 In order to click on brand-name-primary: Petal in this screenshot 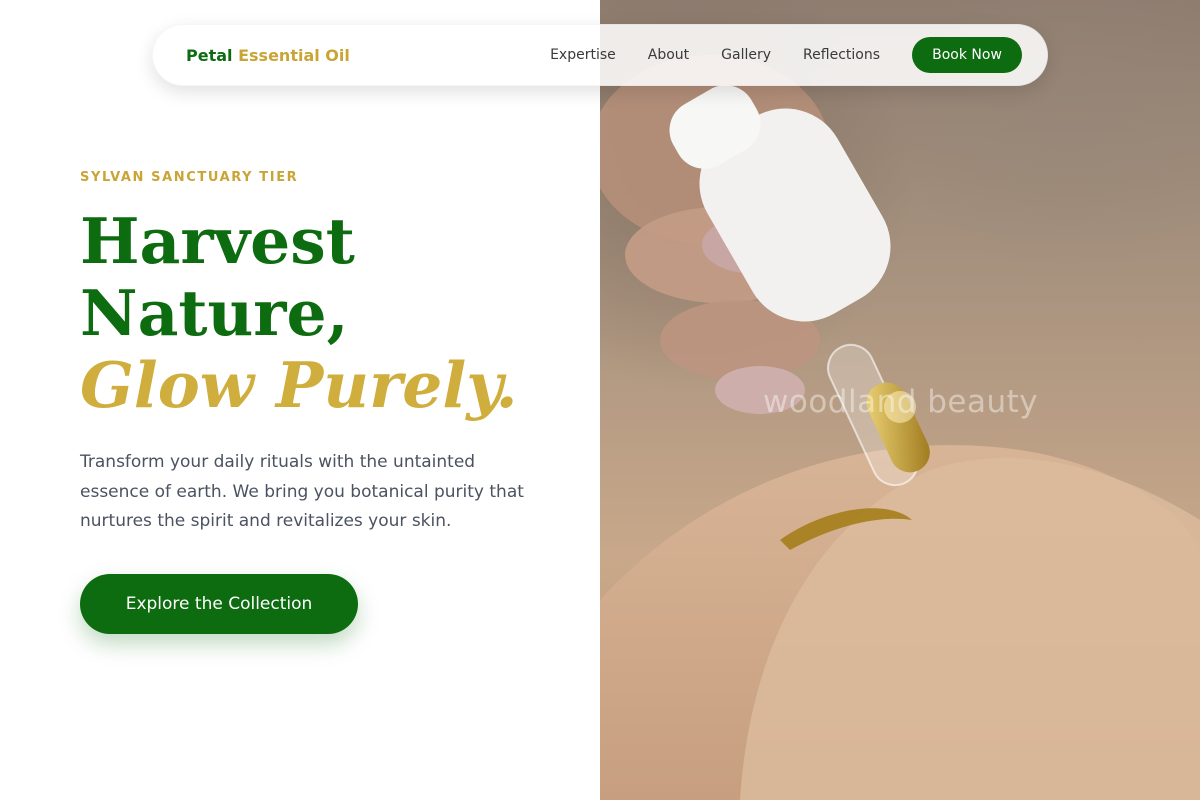, I will do `click(209, 55)`.